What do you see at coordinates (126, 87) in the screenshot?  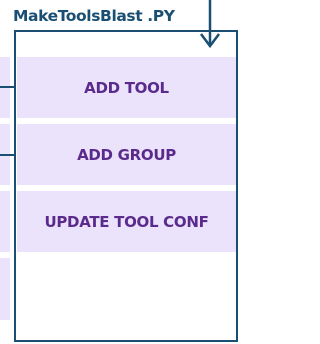 I see `process-box-add-tool: ADD TOOL` at bounding box center [126, 87].